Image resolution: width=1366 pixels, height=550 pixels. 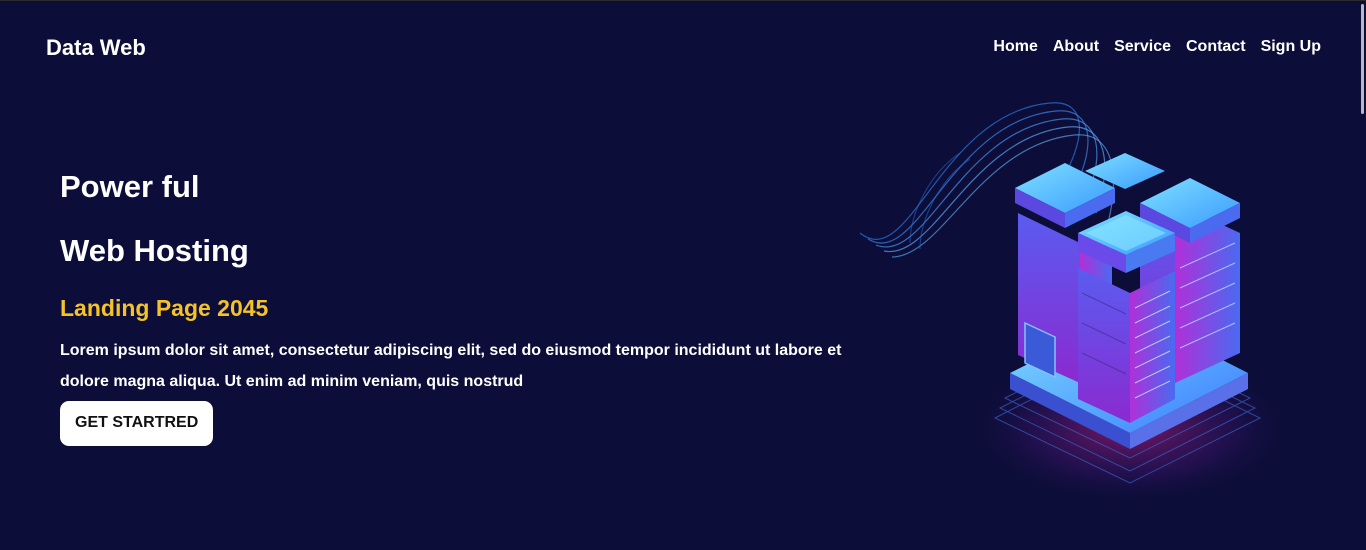 What do you see at coordinates (130, 186) in the screenshot?
I see `hero-title-line1: Power ful` at bounding box center [130, 186].